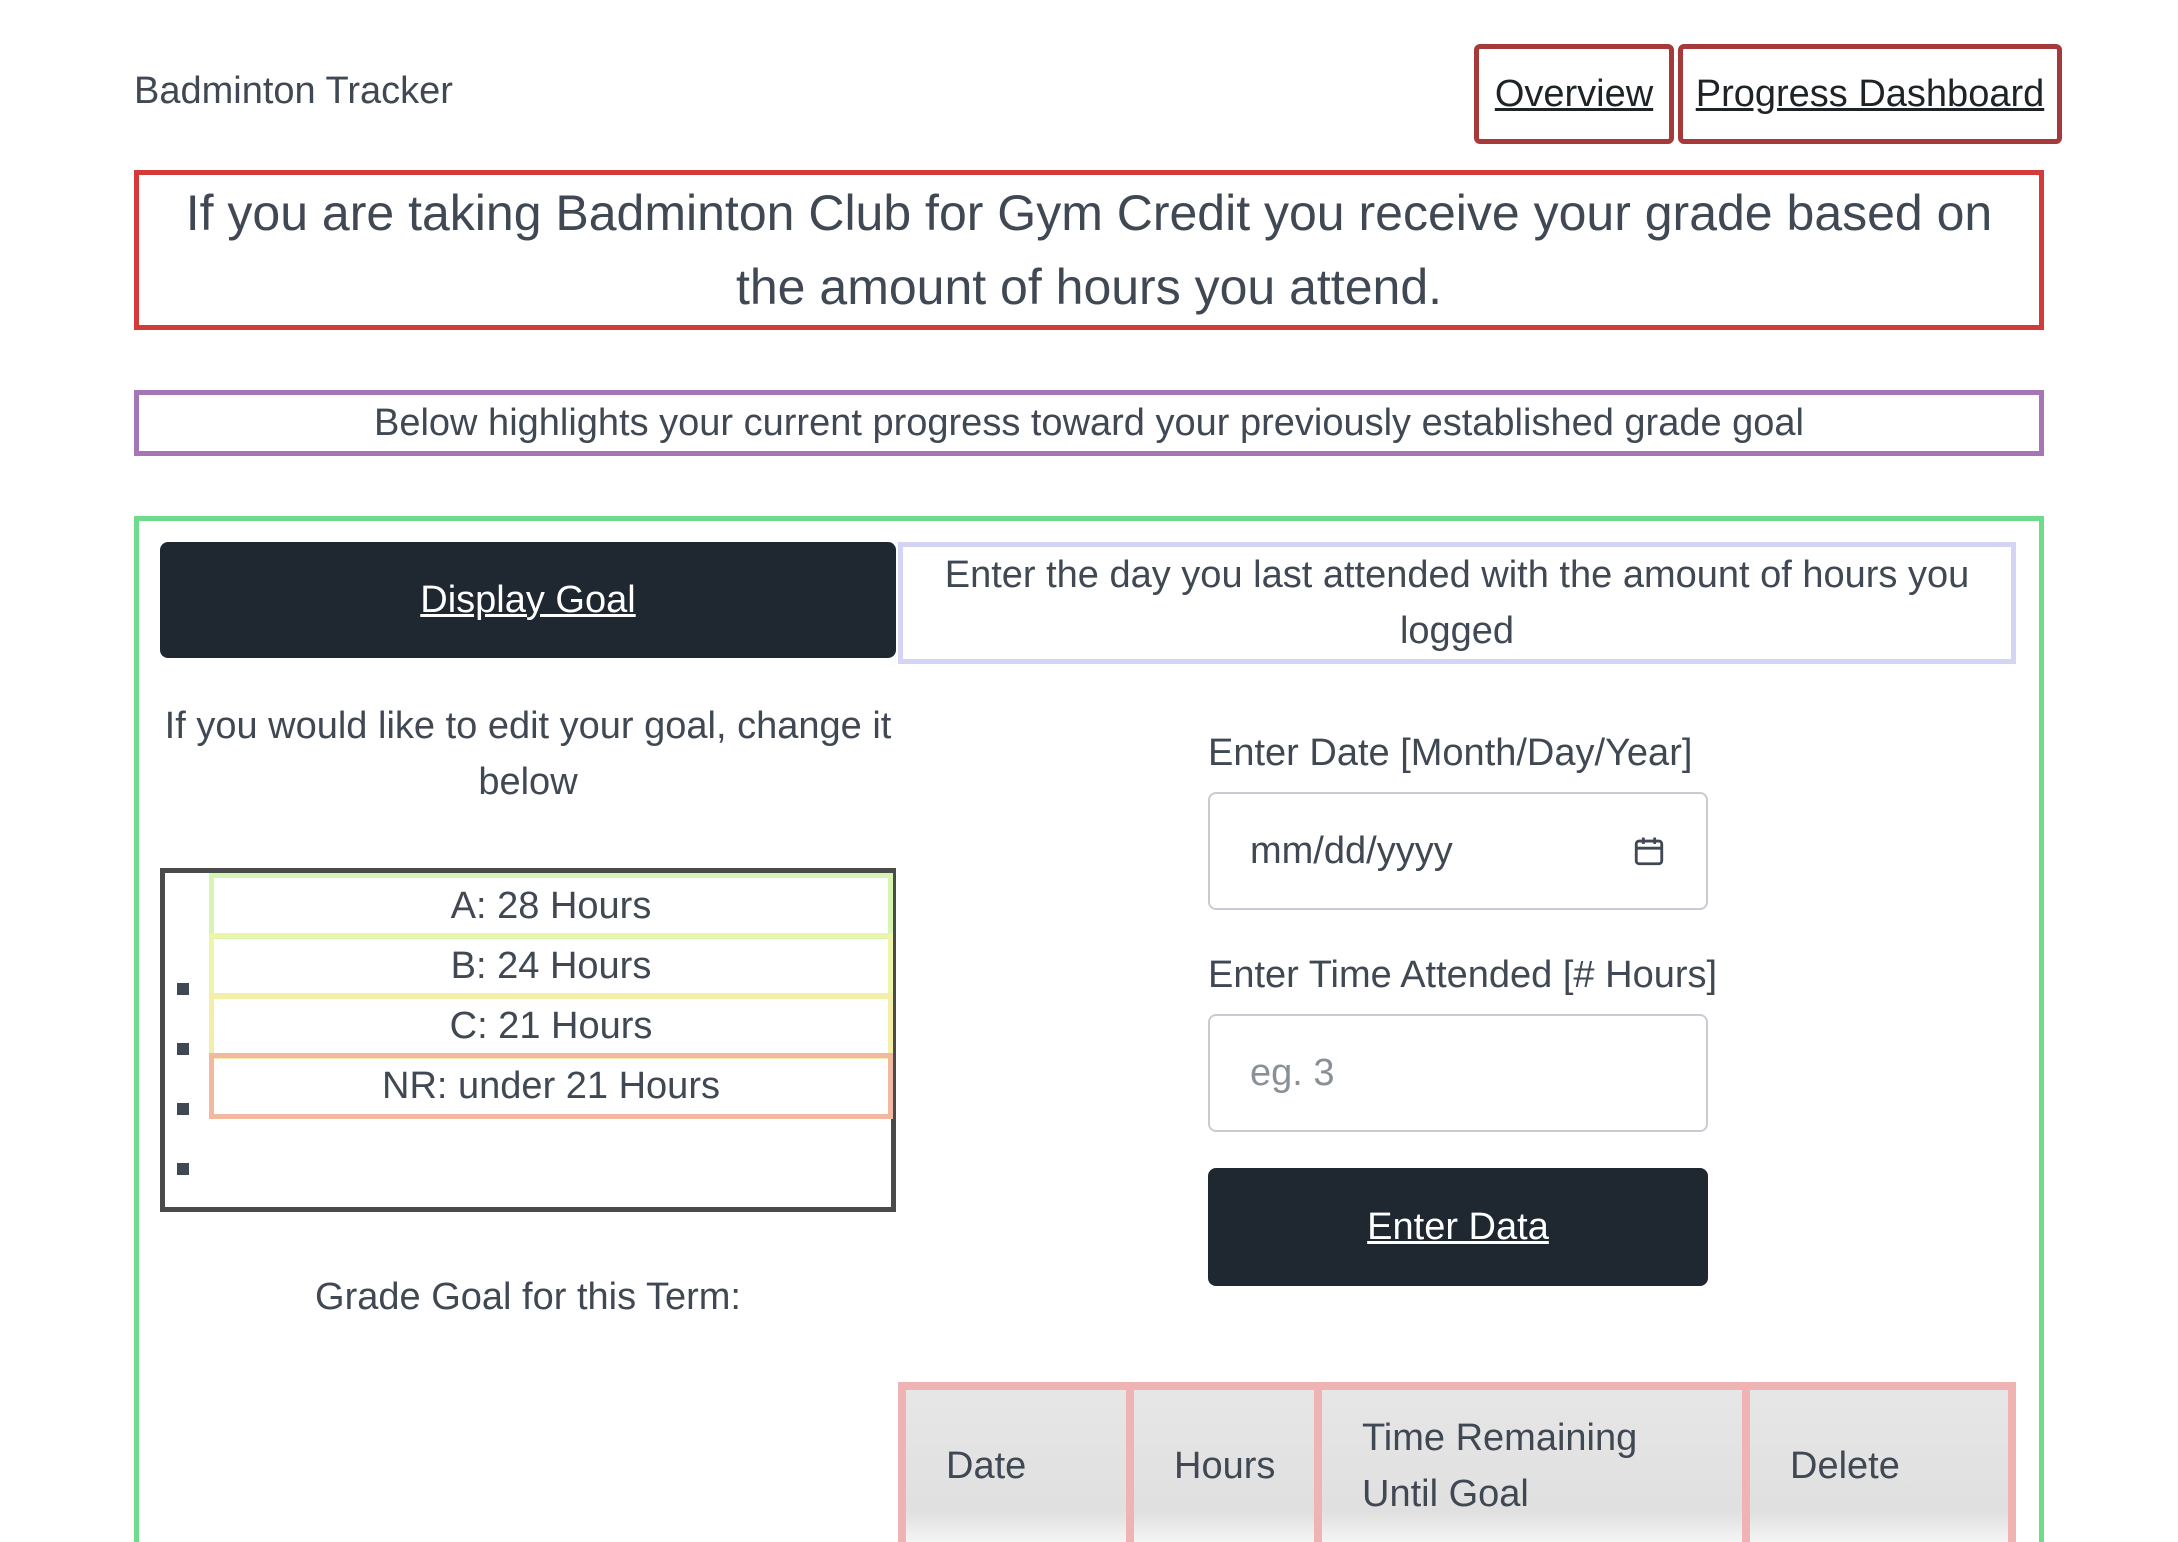 The image size is (2178, 1542). Describe the element at coordinates (986, 1466) in the screenshot. I see `column-header-date: Date` at that location.